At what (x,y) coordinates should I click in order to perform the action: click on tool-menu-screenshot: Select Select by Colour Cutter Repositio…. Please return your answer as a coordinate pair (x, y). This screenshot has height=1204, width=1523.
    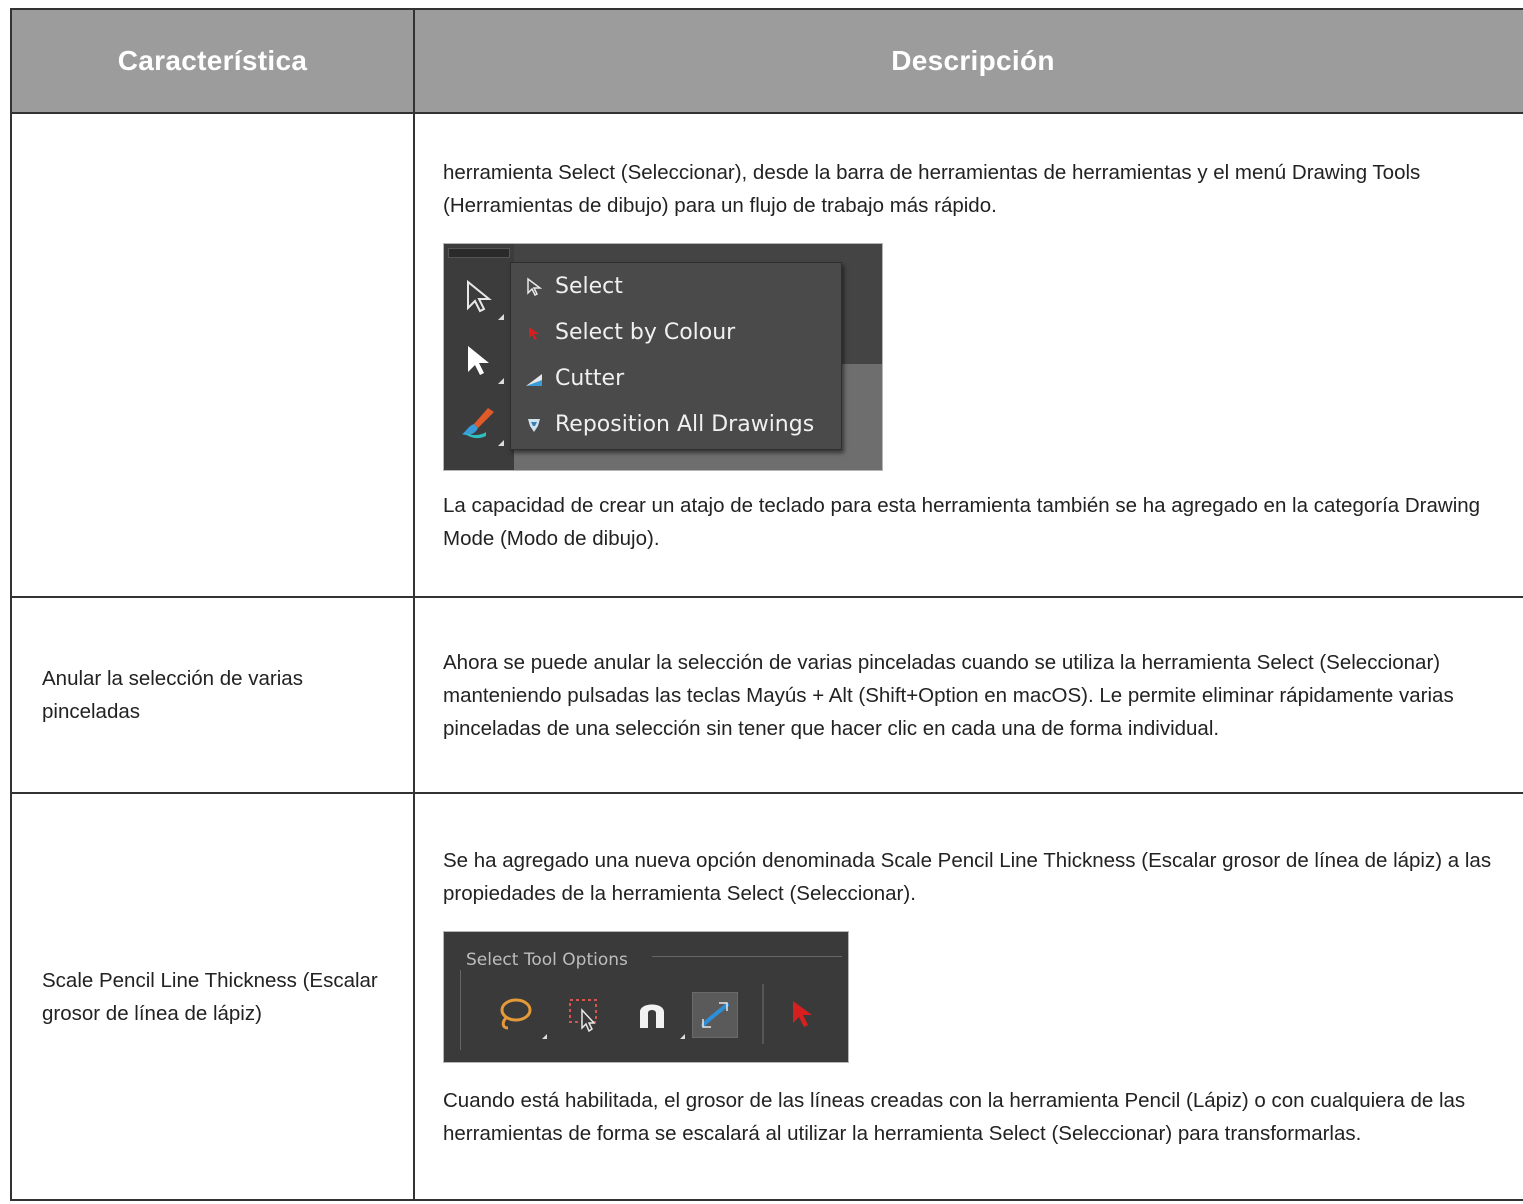
    Looking at the image, I should click on (663, 356).